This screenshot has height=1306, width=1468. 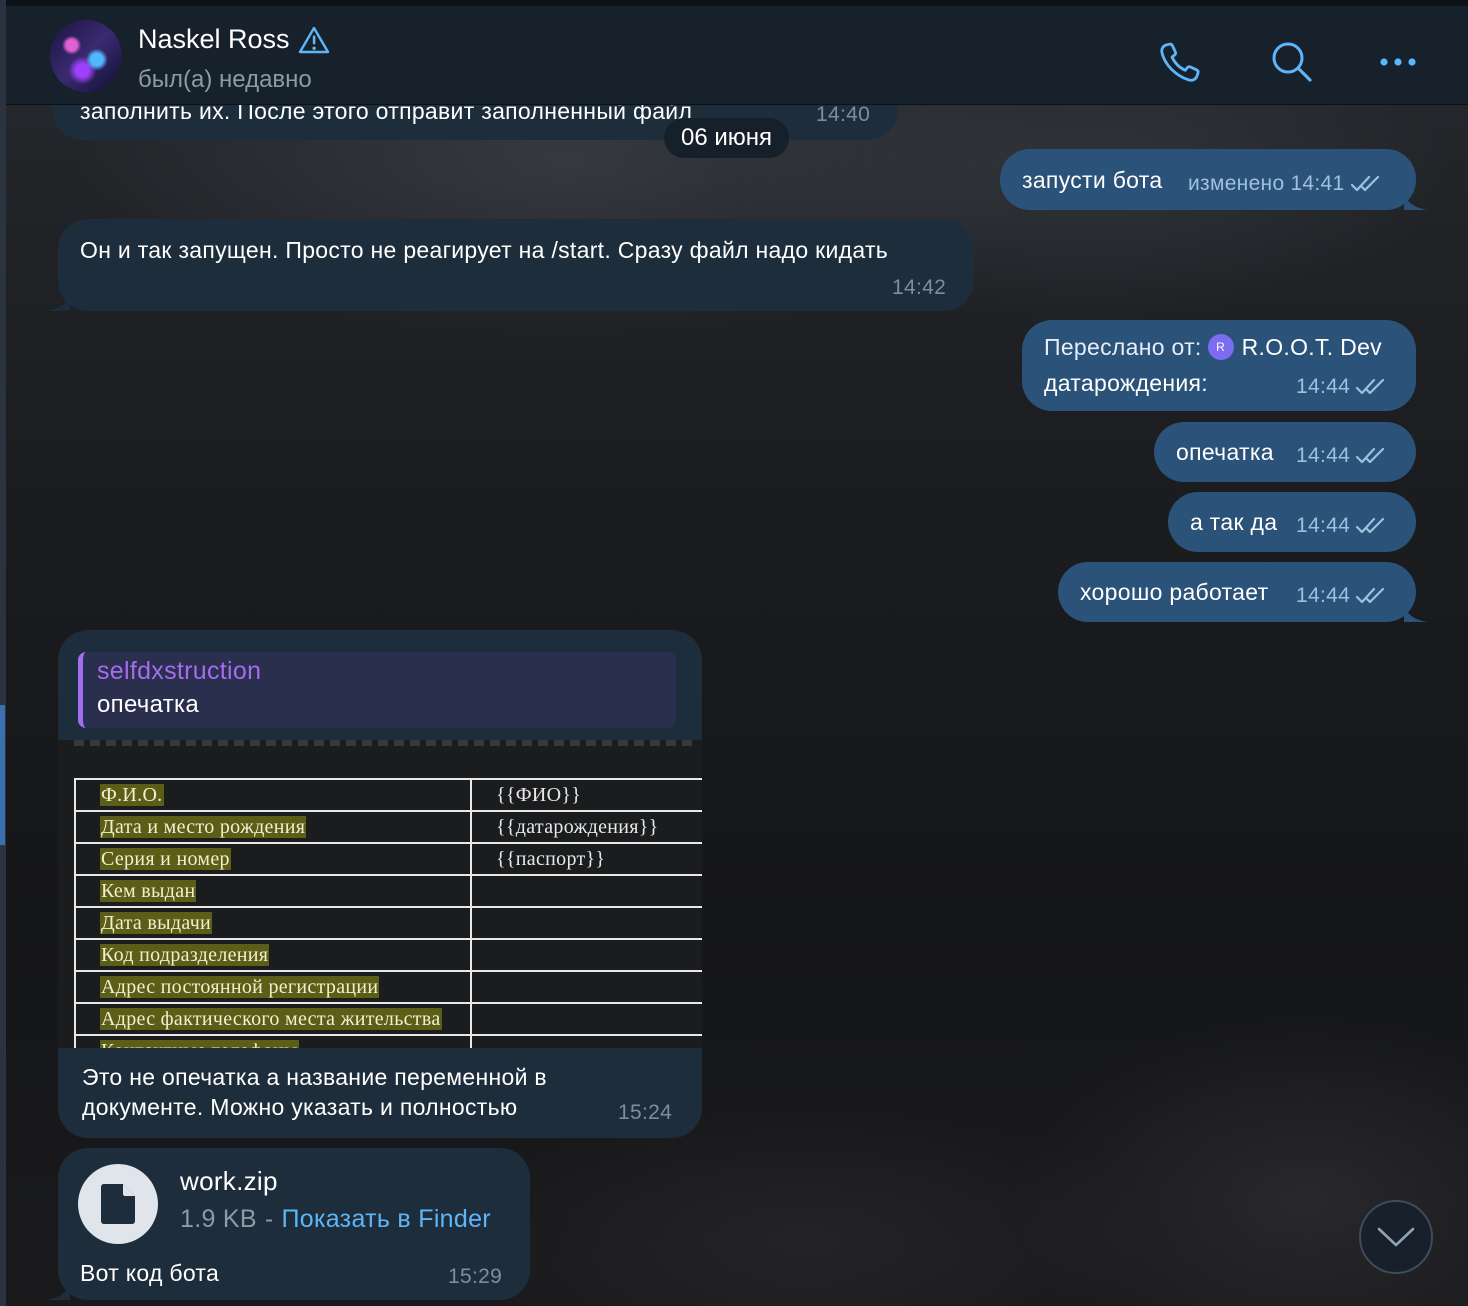 I want to click on document-table-row: Адрес постоянной регистрации, so click(x=388, y=987).